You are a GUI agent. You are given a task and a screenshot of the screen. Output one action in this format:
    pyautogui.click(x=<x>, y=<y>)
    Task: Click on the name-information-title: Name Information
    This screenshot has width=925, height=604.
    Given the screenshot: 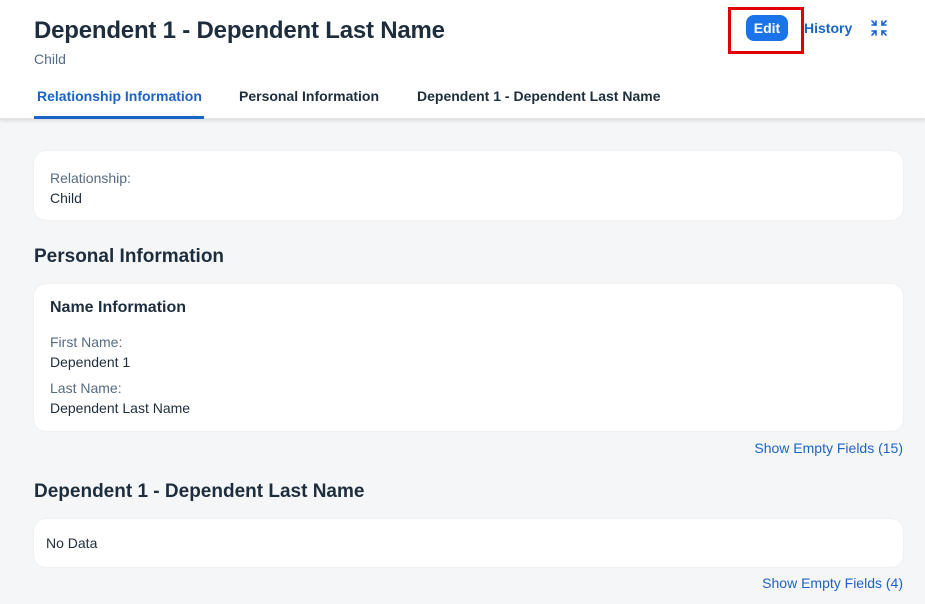 What is the action you would take?
    pyautogui.click(x=118, y=307)
    